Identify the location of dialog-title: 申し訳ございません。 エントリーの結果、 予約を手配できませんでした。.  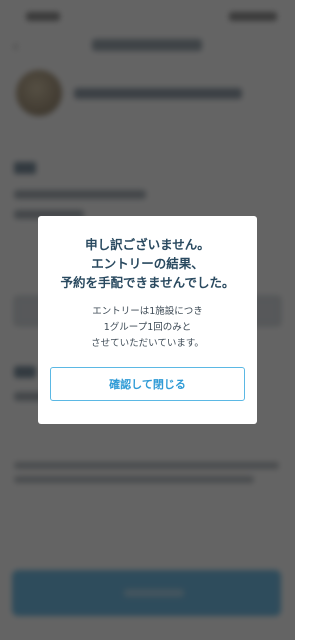
(147, 263).